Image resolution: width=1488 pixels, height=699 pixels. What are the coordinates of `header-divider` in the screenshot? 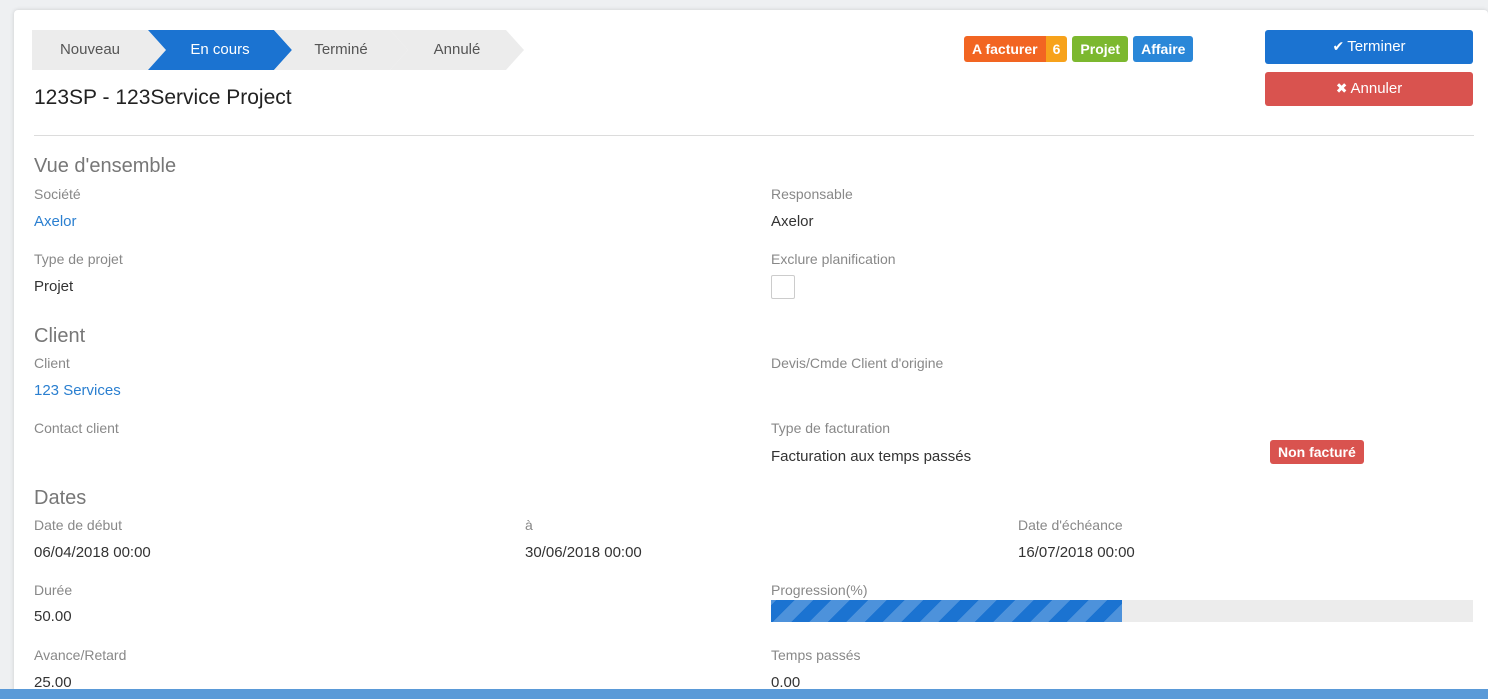 It's located at (754, 135).